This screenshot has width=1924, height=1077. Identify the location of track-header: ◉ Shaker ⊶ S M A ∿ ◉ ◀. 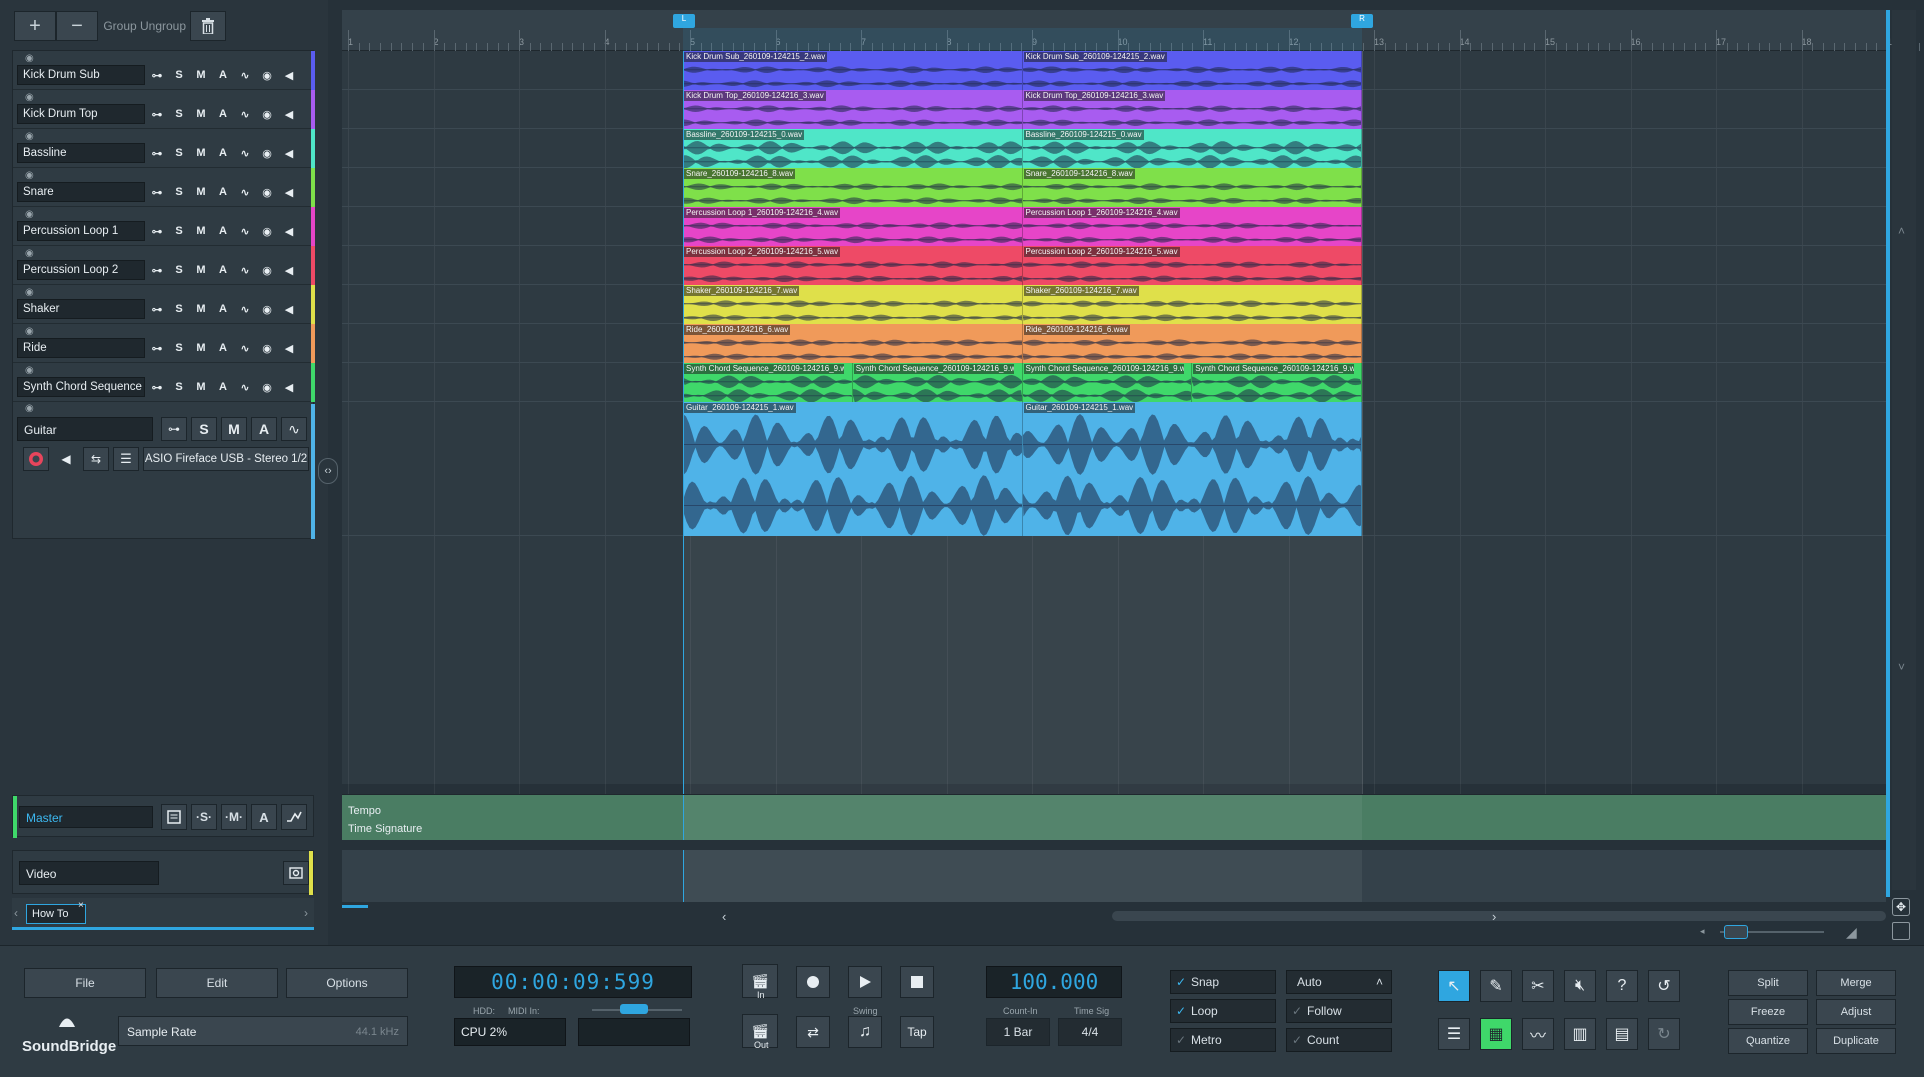
(164, 304).